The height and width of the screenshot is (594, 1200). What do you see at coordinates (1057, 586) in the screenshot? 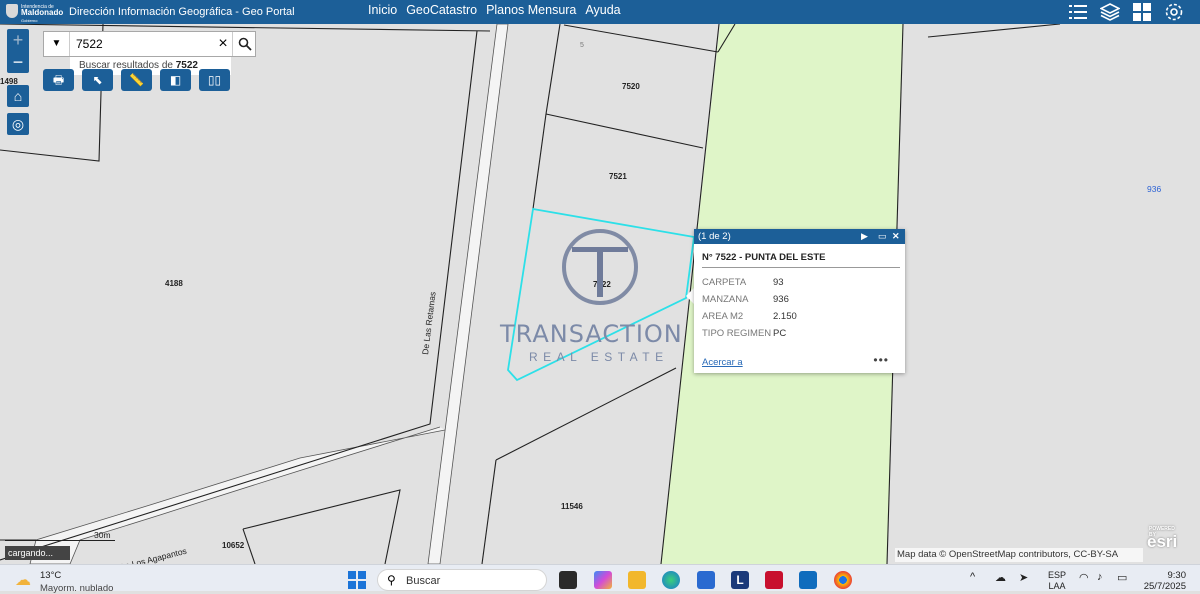
I see `lang-bottom: LAA` at bounding box center [1057, 586].